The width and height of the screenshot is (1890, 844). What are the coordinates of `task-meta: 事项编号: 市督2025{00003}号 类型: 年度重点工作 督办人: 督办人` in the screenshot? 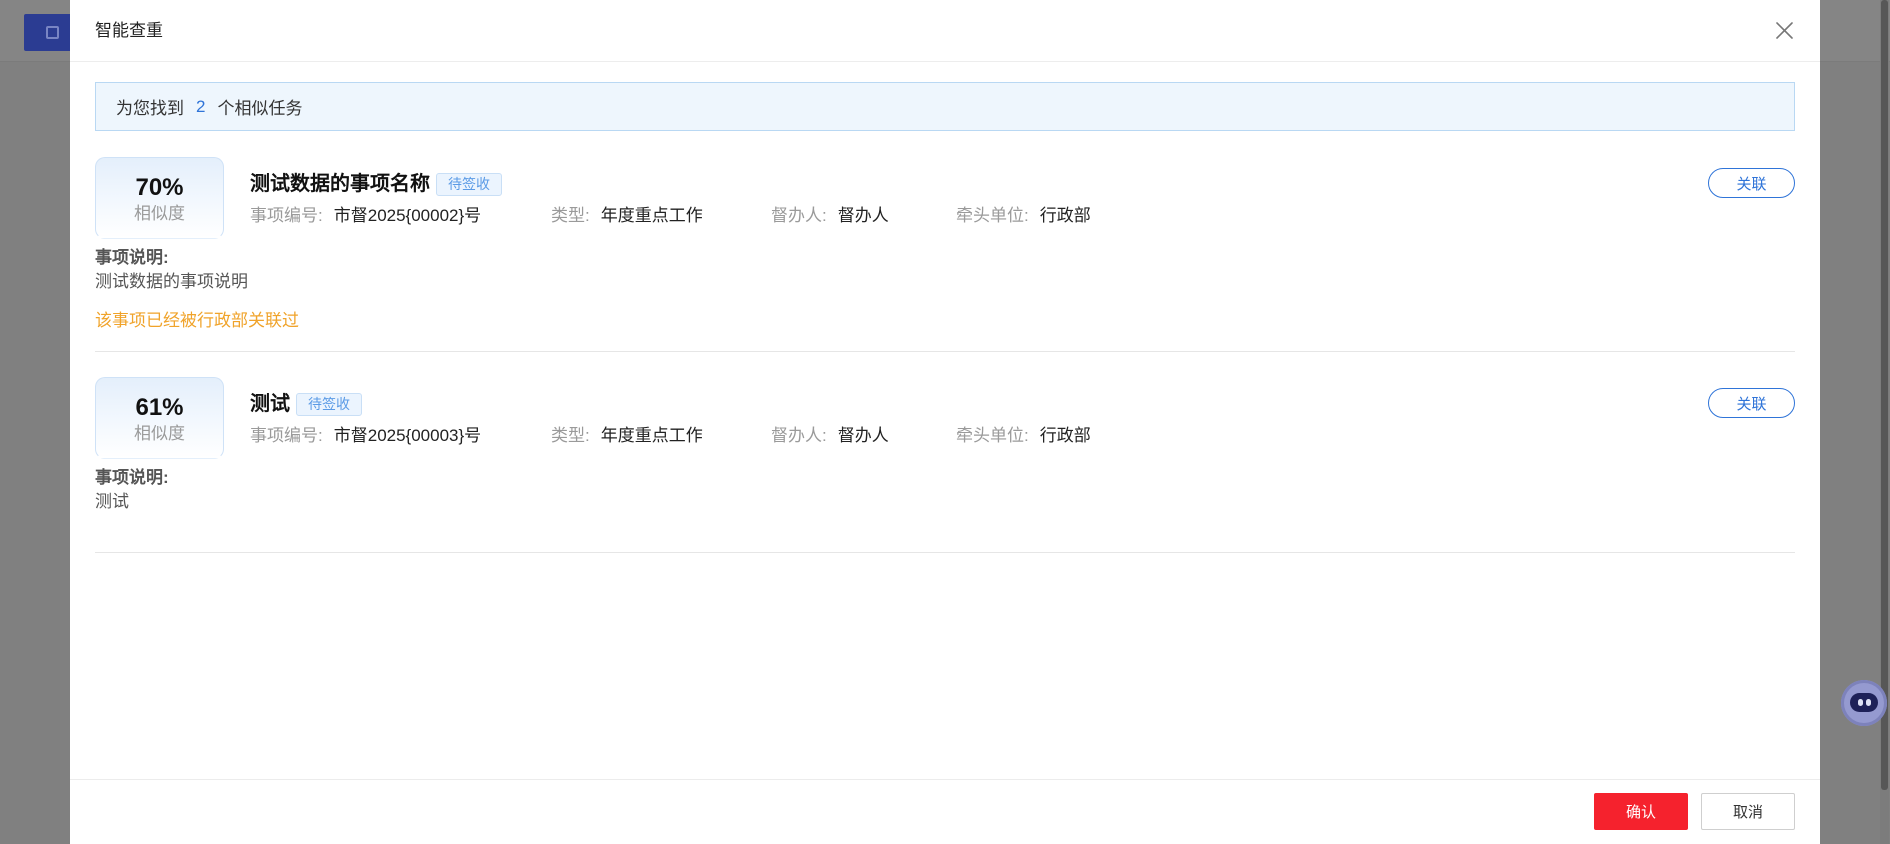 It's located at (670, 436).